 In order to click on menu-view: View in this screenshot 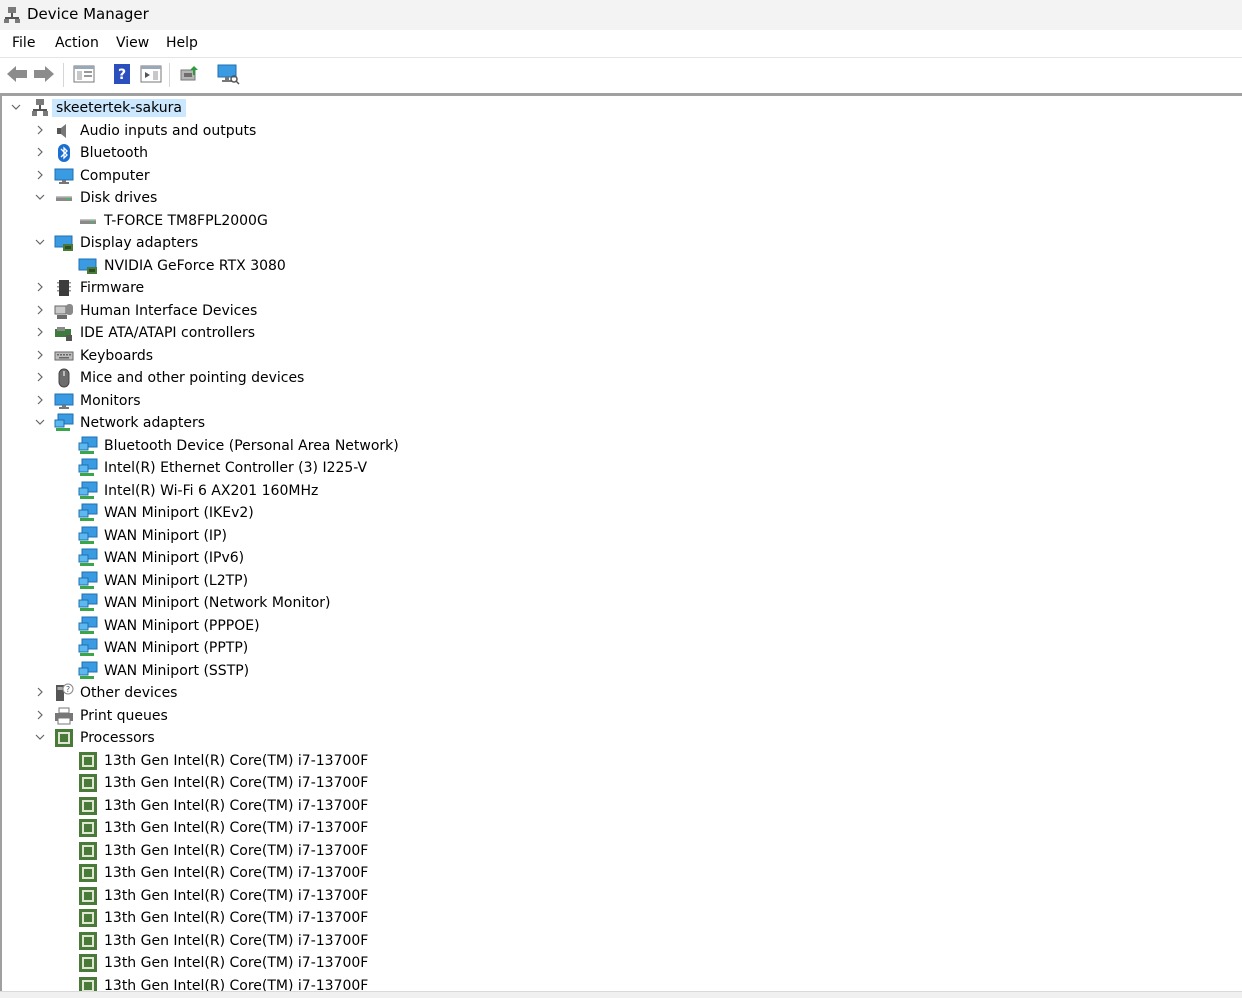, I will do `click(132, 43)`.